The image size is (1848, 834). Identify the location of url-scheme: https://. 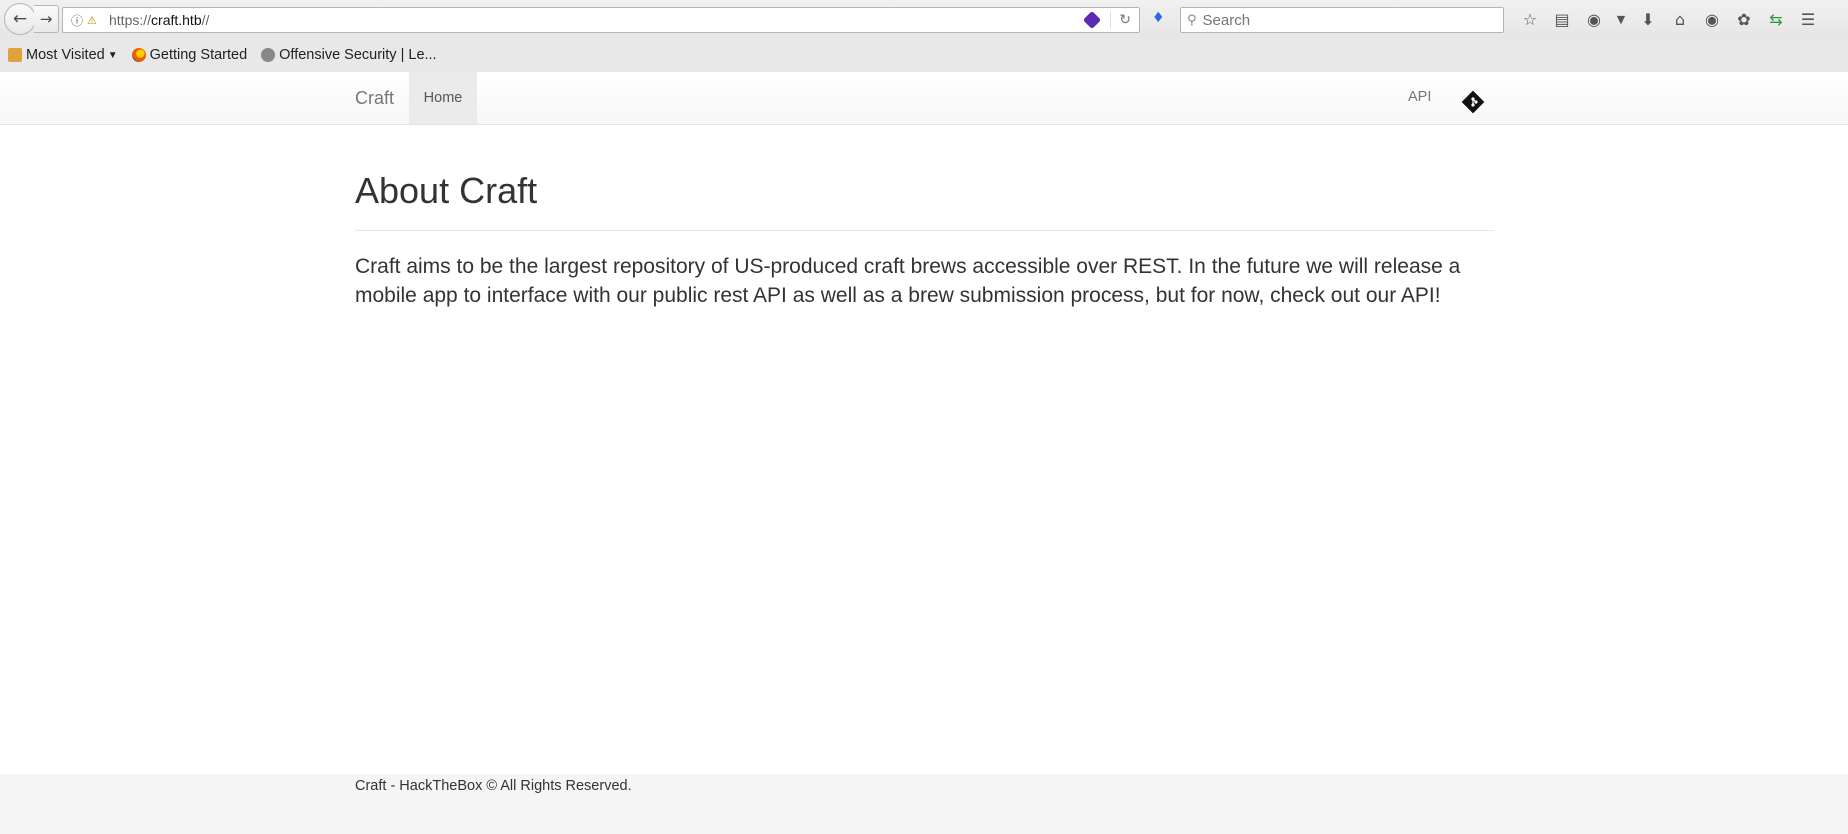
(130, 20).